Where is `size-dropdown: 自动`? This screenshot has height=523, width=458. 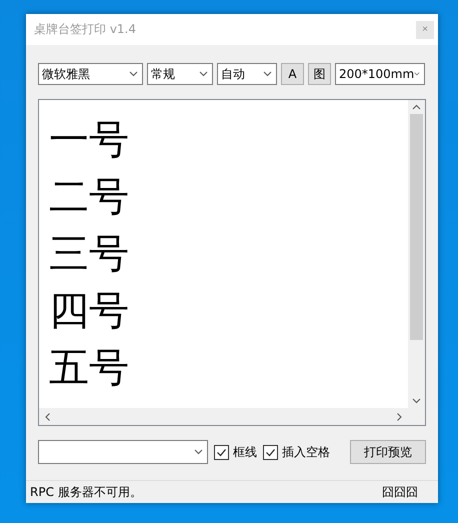
size-dropdown: 自动 is located at coordinates (247, 74).